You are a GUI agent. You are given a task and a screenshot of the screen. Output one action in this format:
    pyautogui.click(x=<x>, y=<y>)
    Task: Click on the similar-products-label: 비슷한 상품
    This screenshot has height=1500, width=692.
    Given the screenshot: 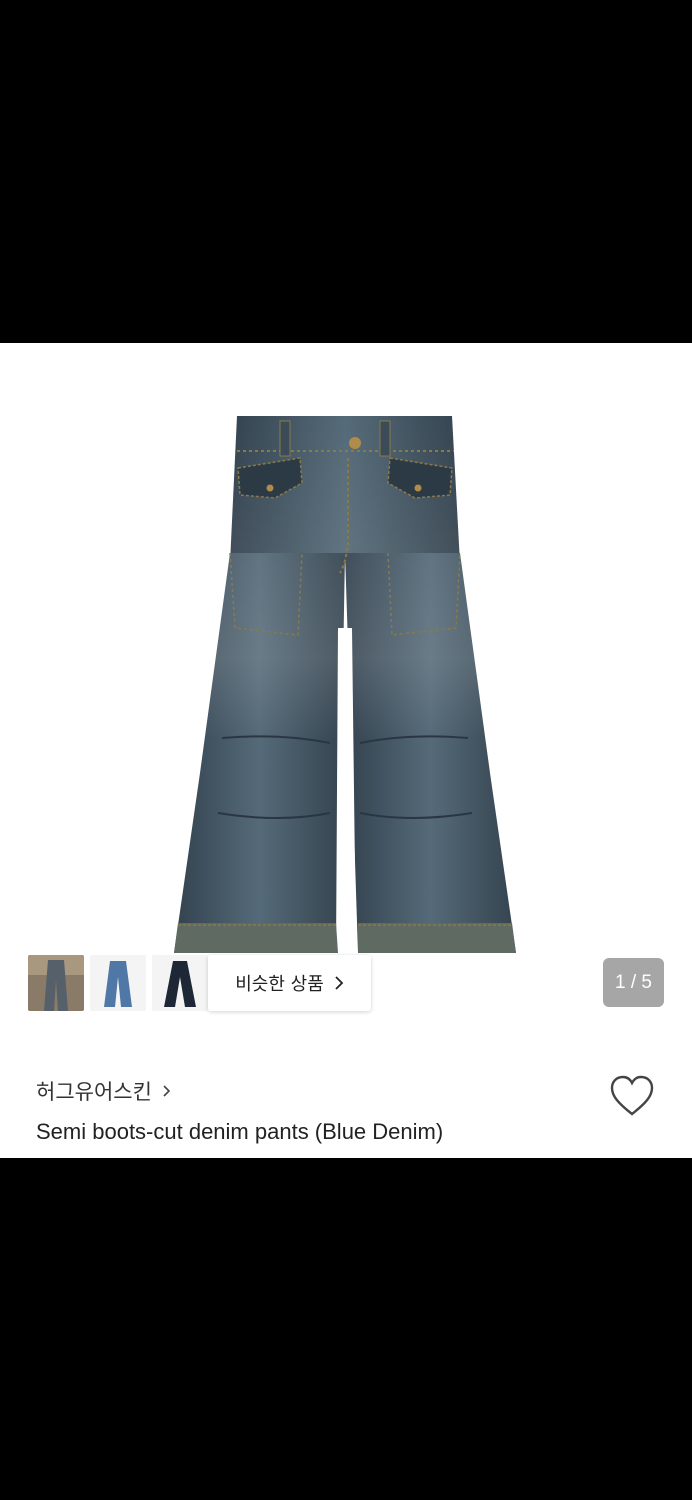 What is the action you would take?
    pyautogui.click(x=279, y=984)
    